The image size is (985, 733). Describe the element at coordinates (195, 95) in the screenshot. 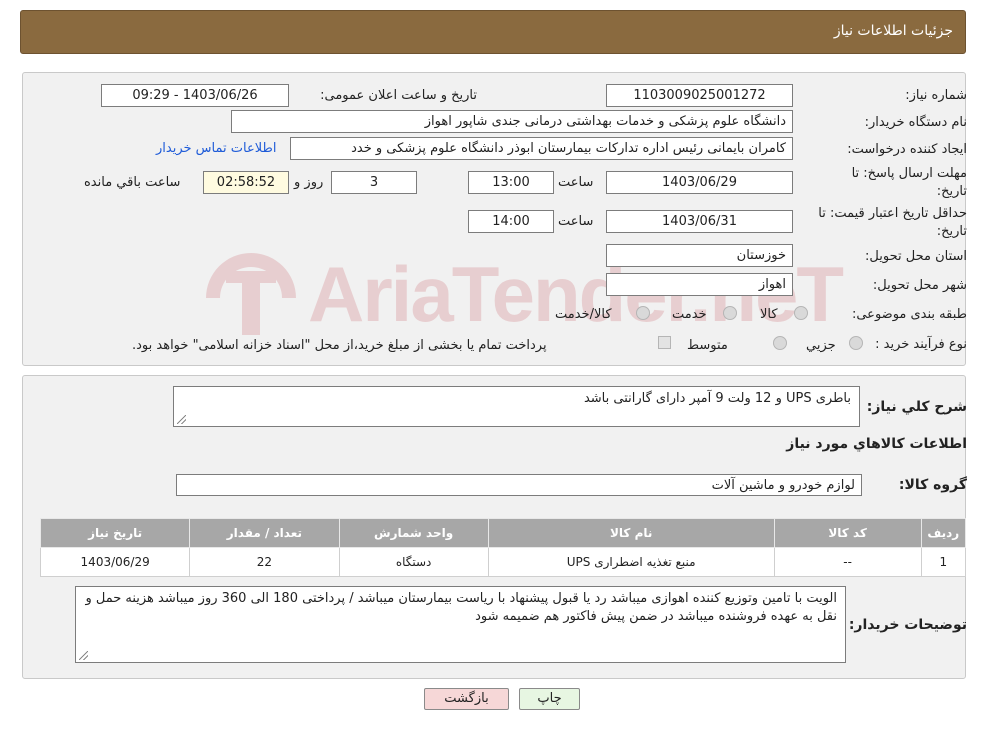

I see `announce-datetime-field: 1403/06/26 - 09:29` at that location.